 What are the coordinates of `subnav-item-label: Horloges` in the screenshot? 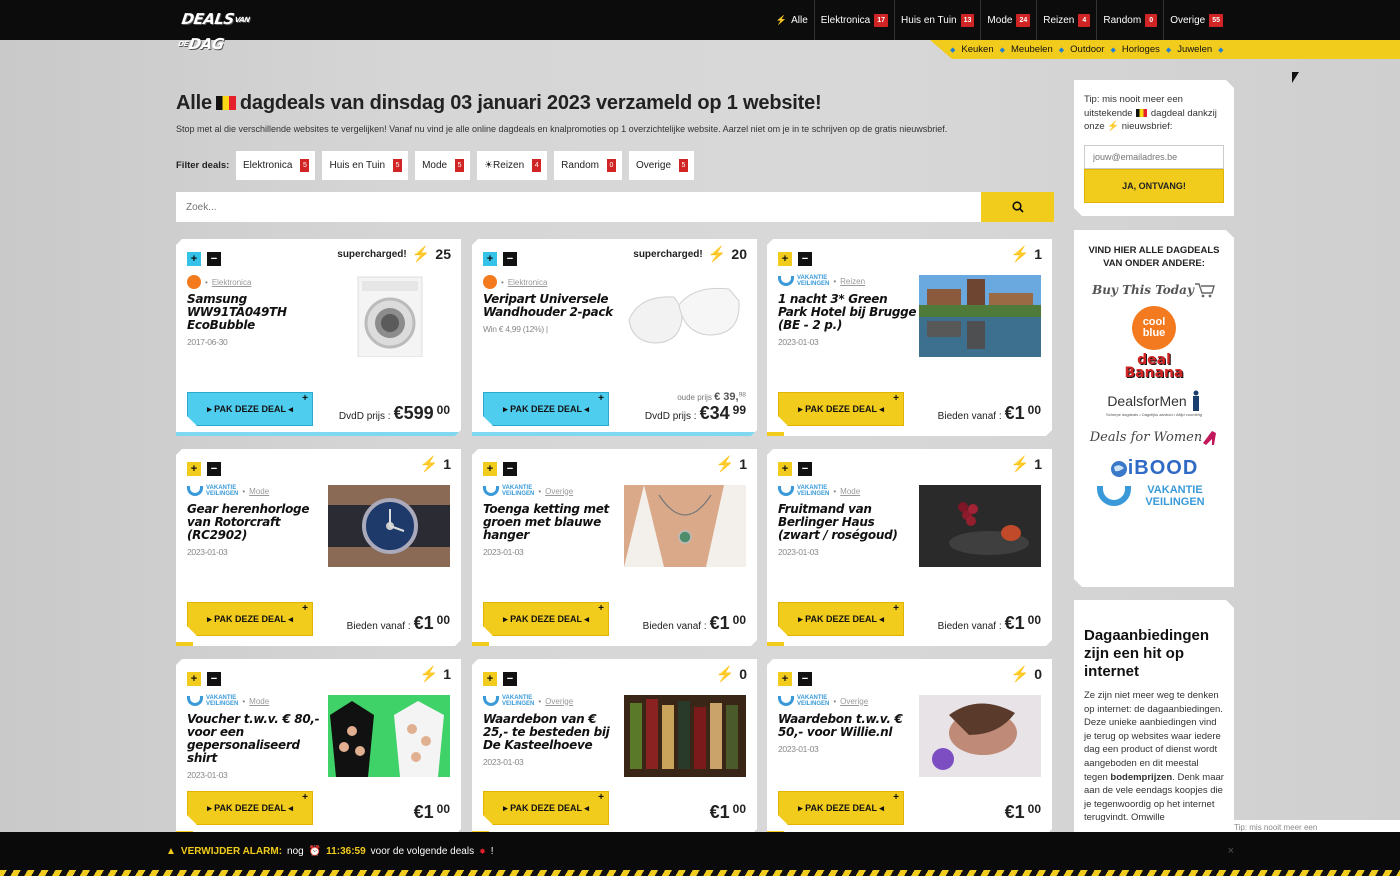 It's located at (1141, 49).